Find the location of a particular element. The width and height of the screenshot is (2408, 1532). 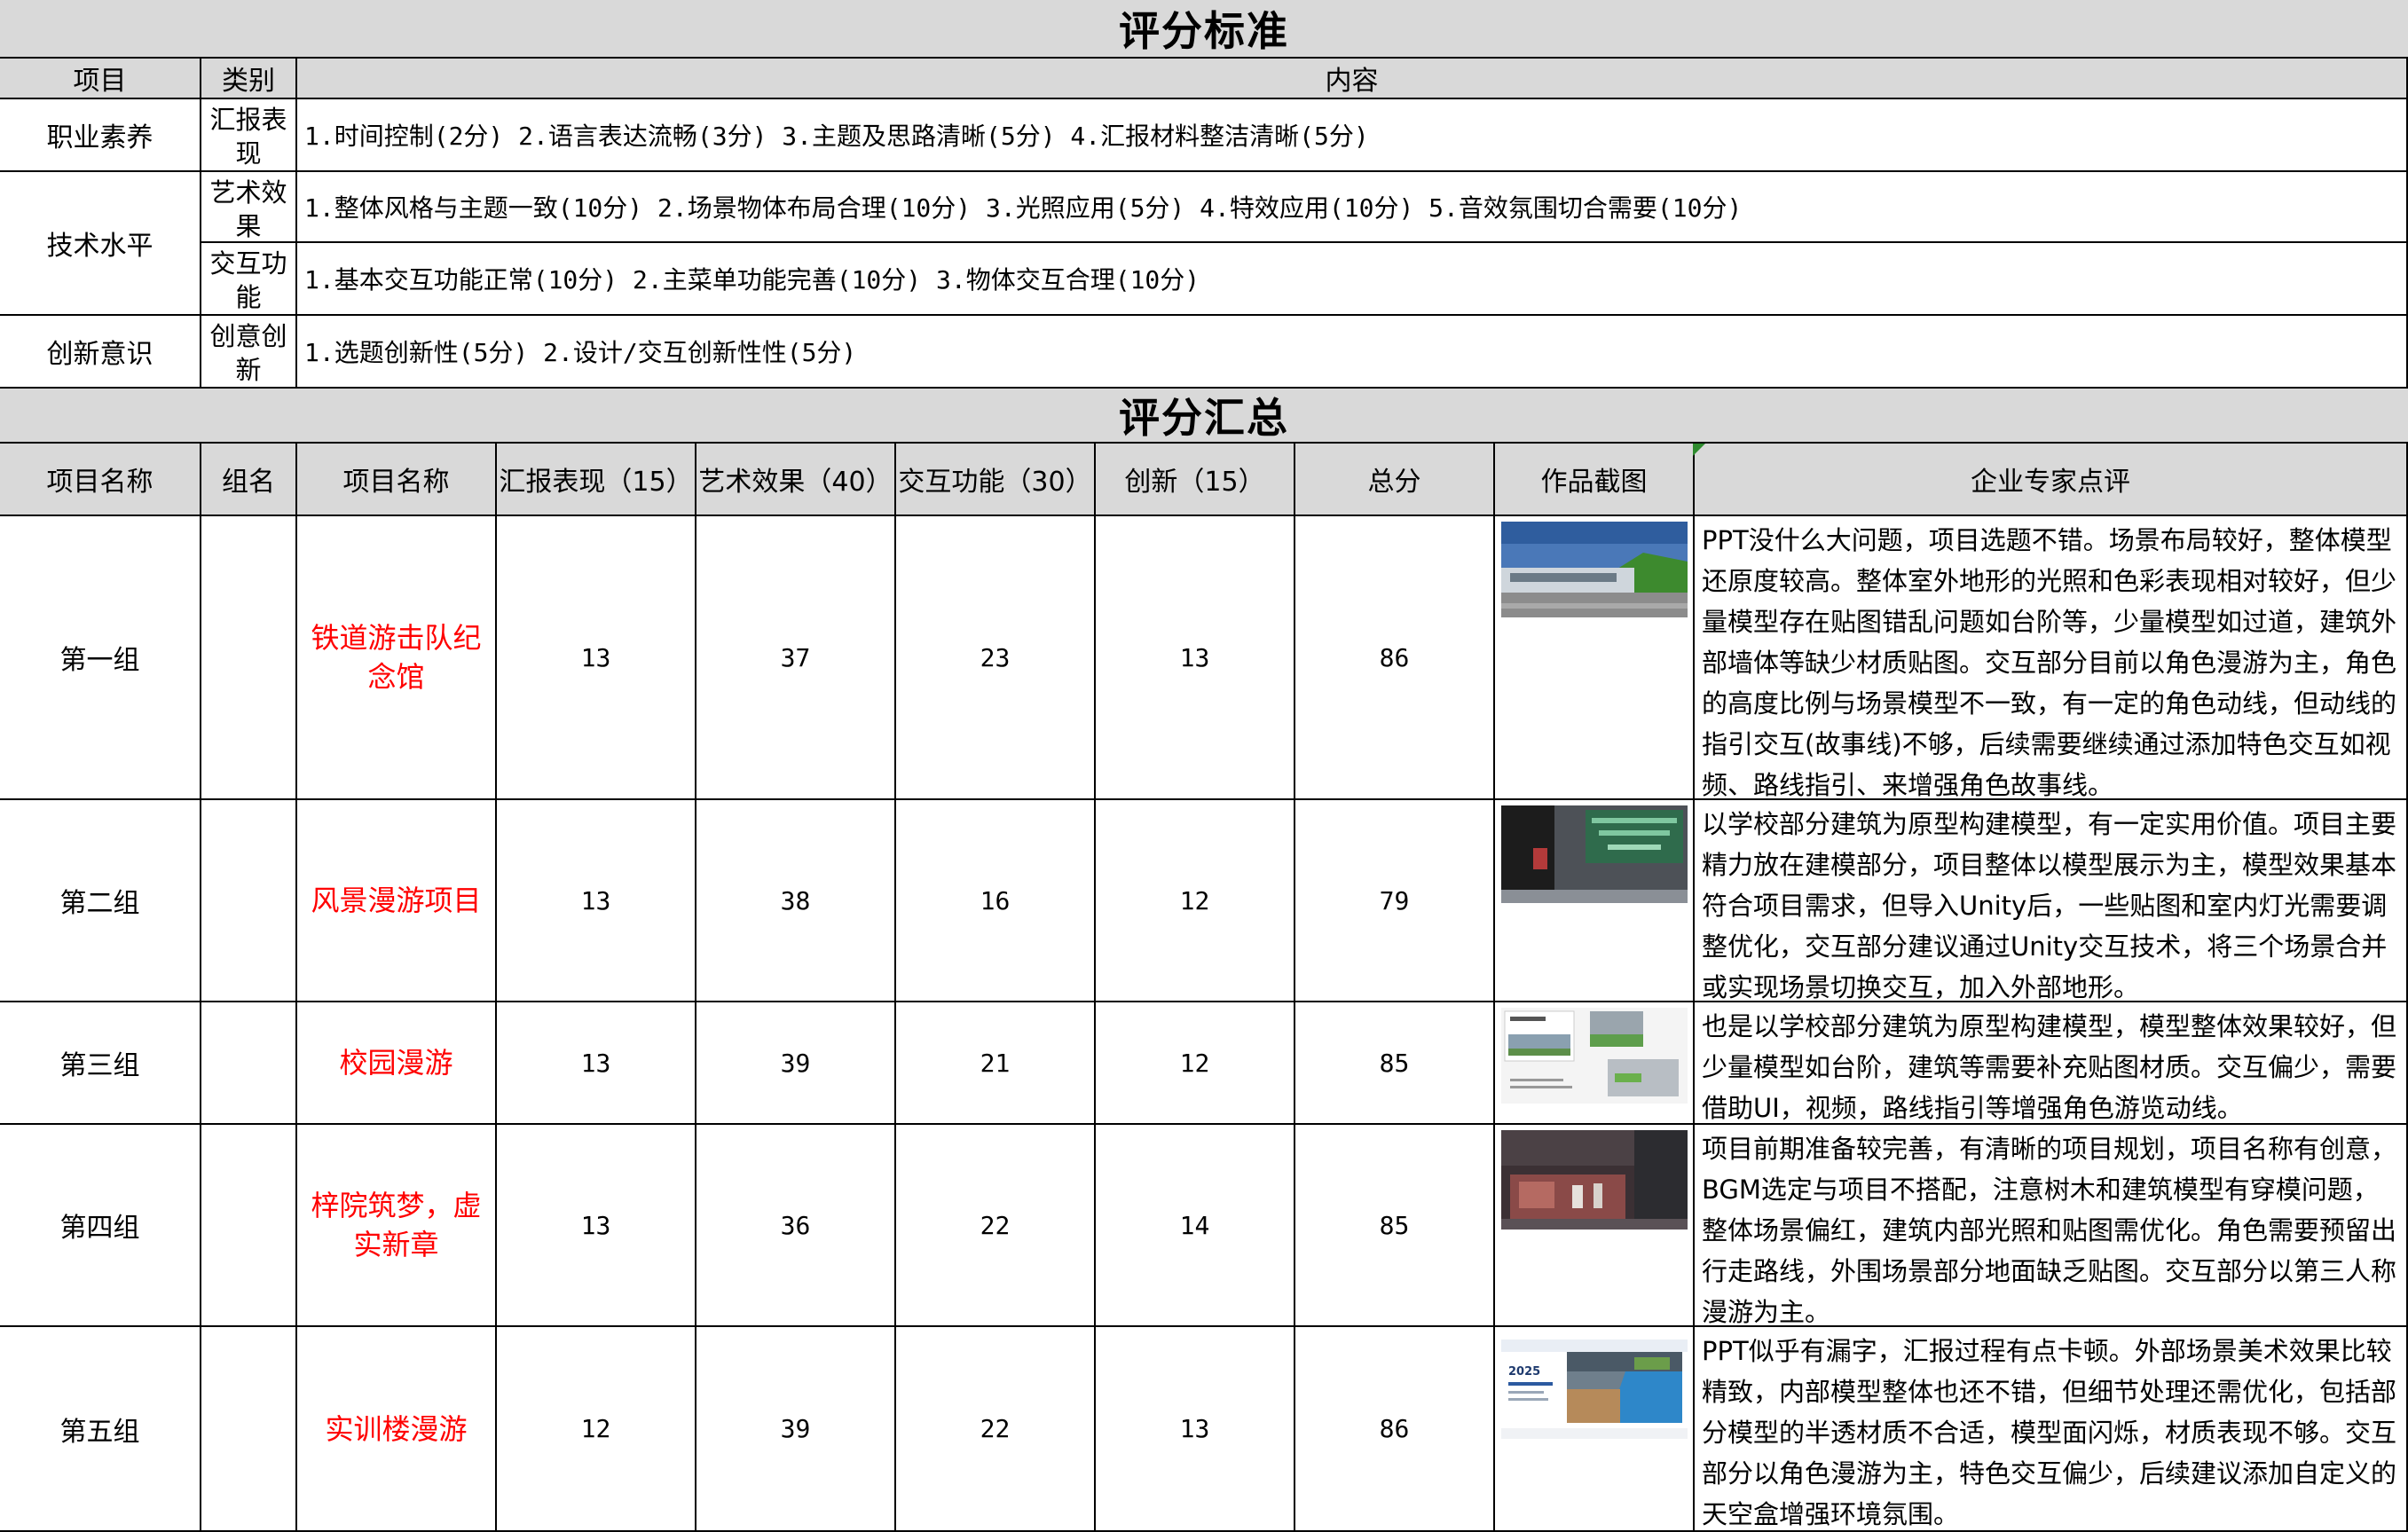

group-1-label: 第一组 is located at coordinates (100, 658).